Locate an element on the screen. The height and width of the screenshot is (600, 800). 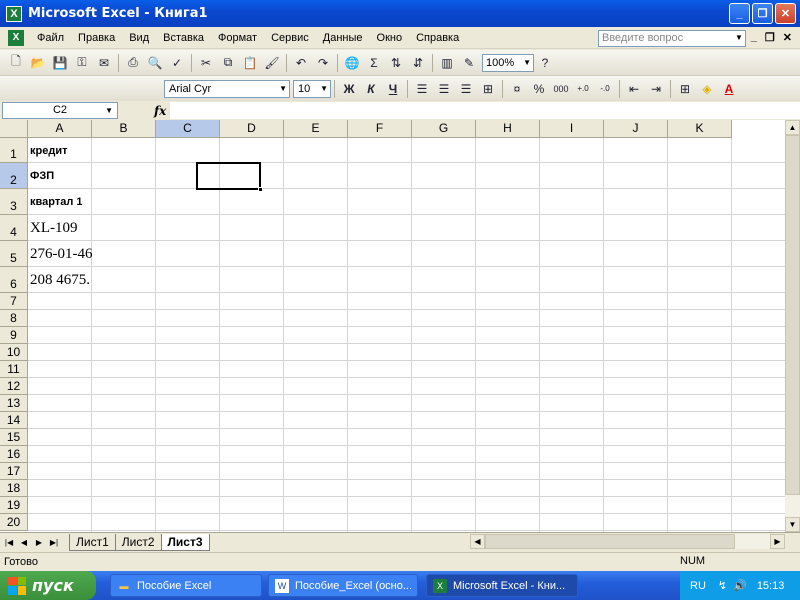
save-icon: 💾 is located at coordinates (60, 63).